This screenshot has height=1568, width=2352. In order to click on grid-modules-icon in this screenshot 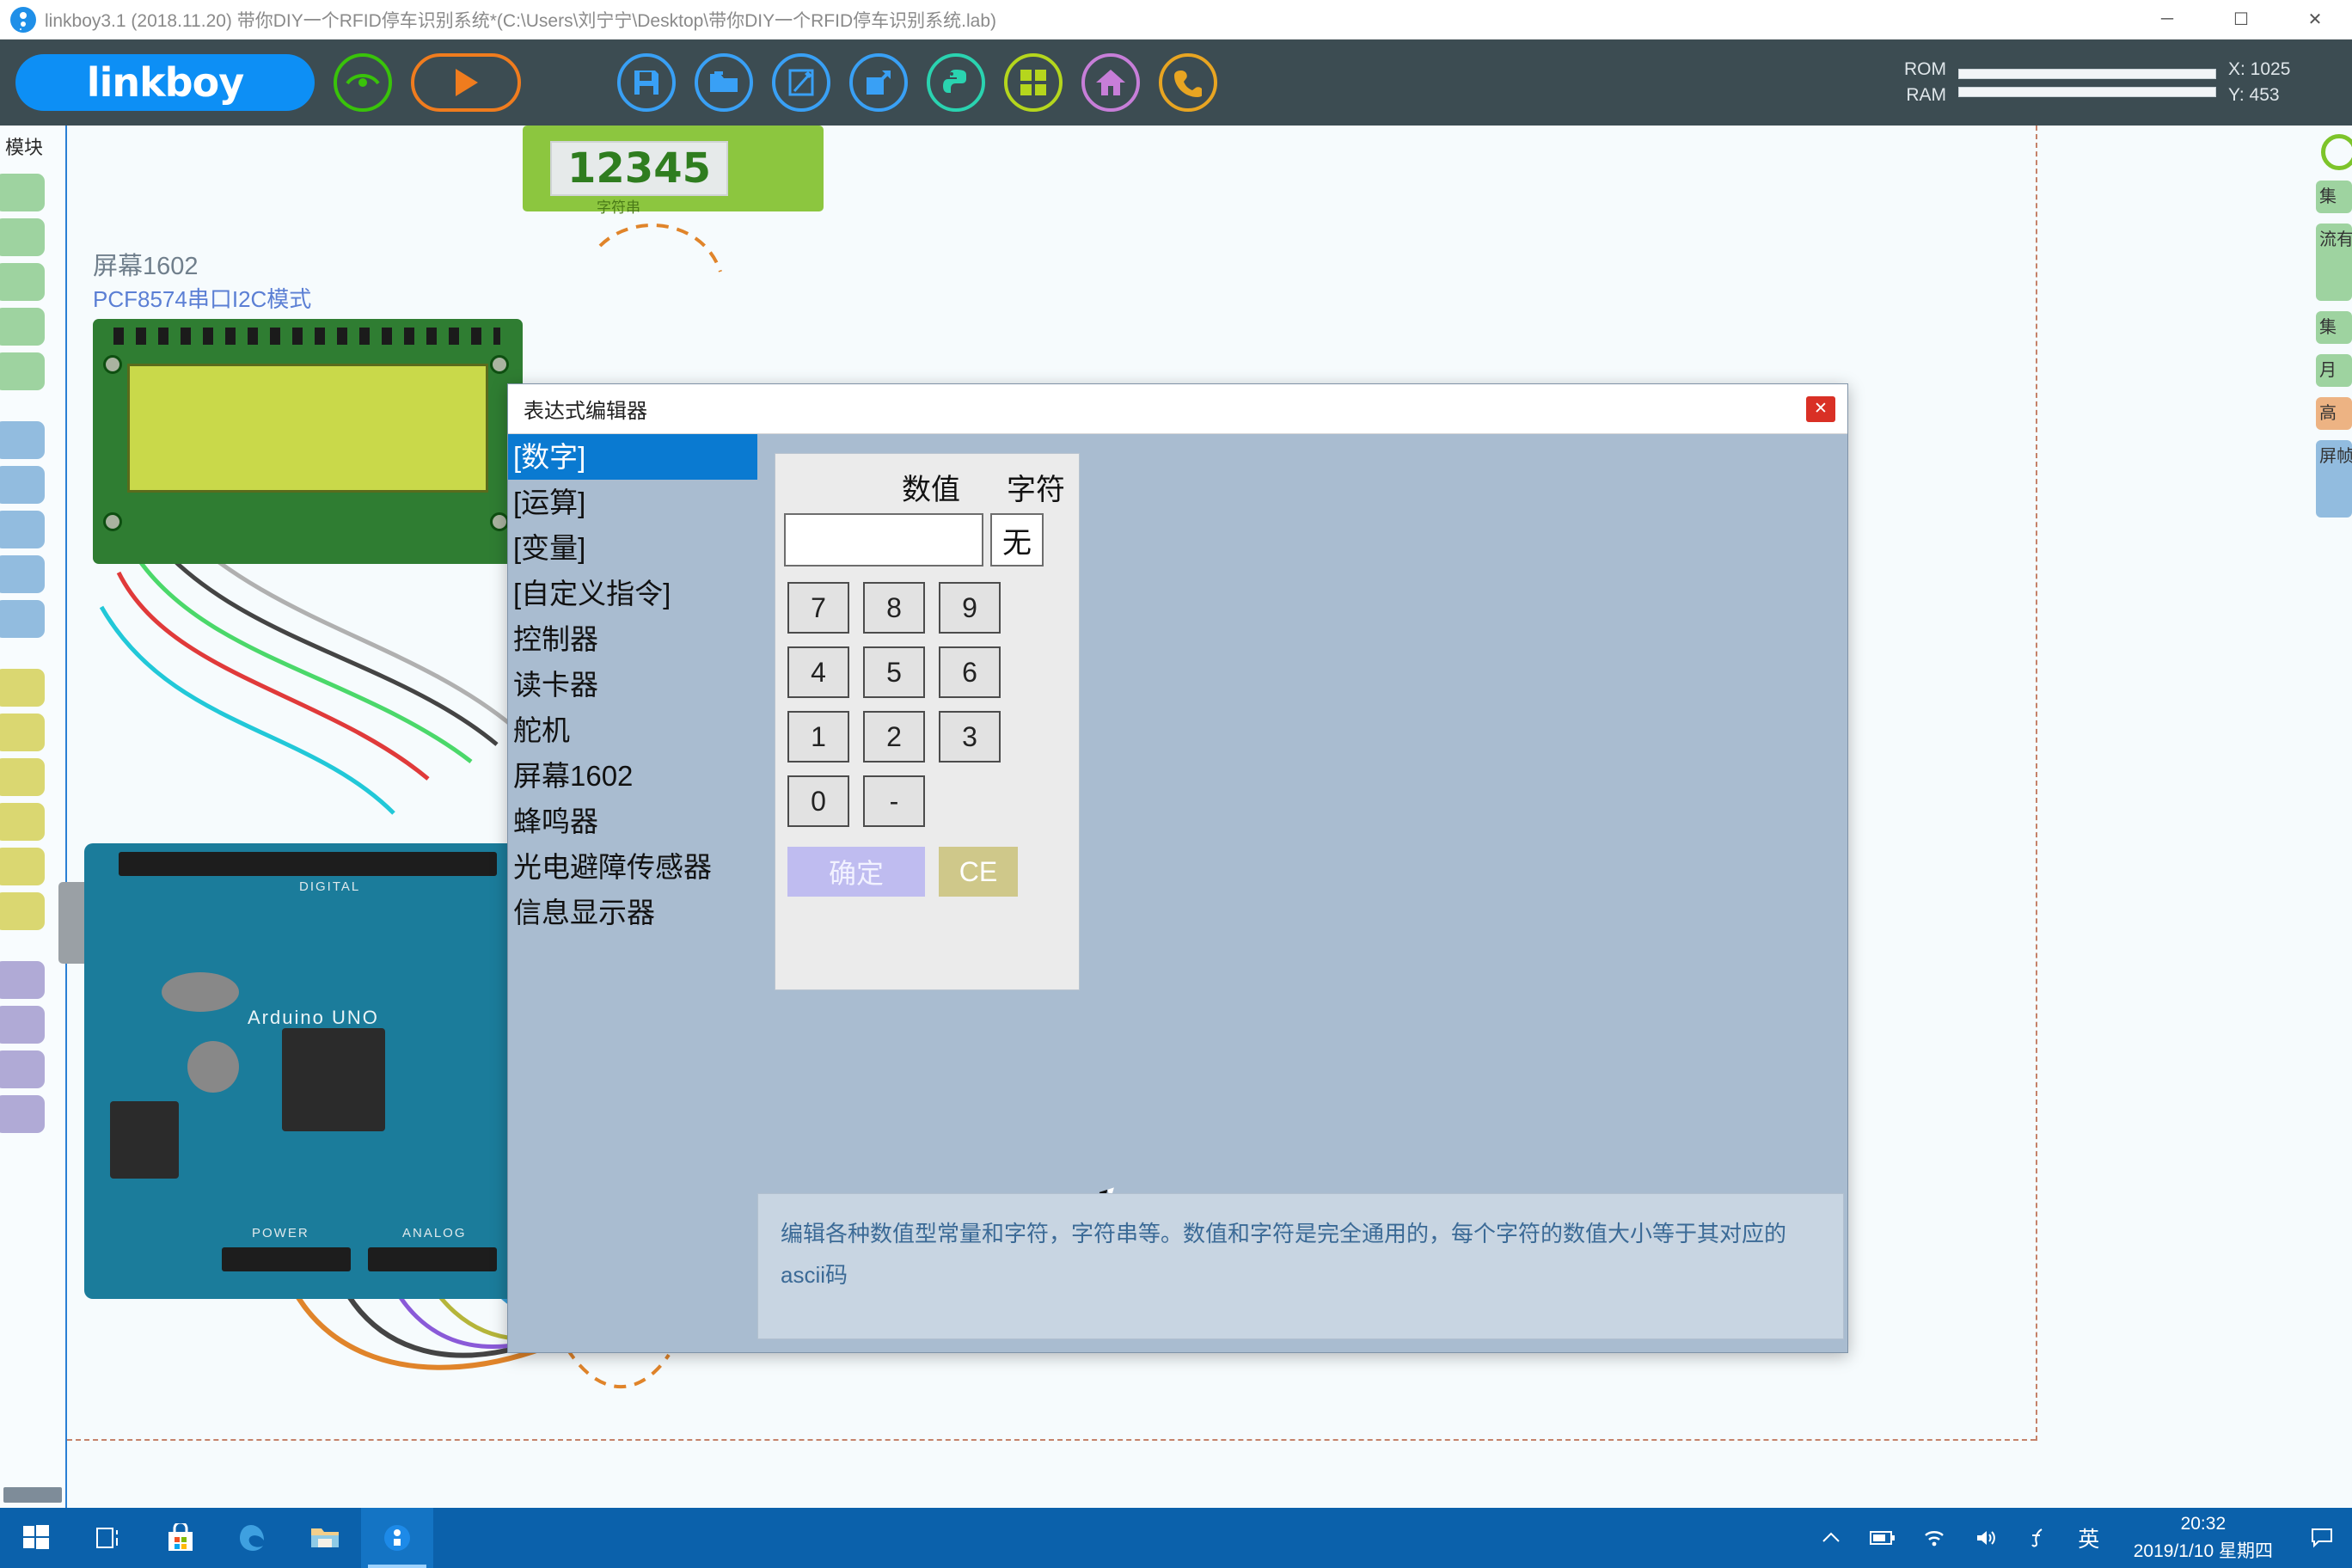, I will do `click(1033, 82)`.